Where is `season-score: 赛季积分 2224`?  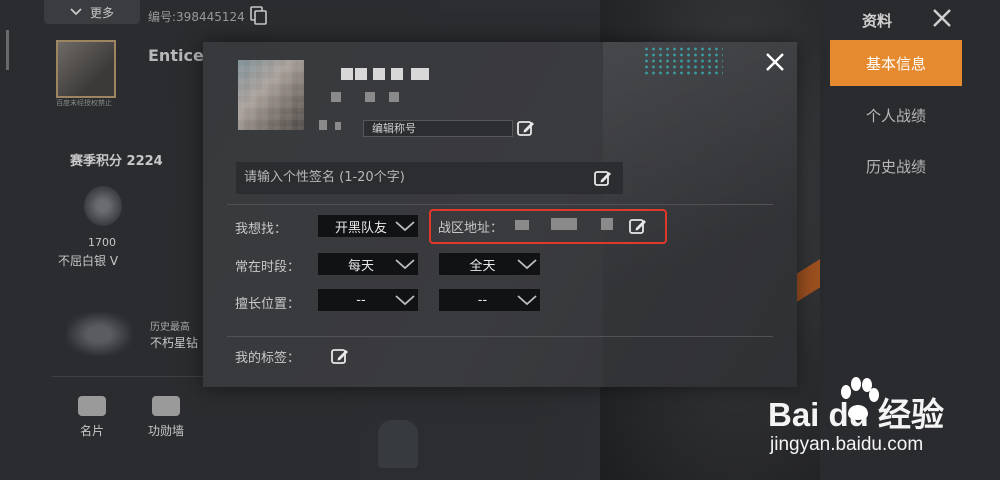
season-score: 赛季积分 2224 is located at coordinates (116, 161).